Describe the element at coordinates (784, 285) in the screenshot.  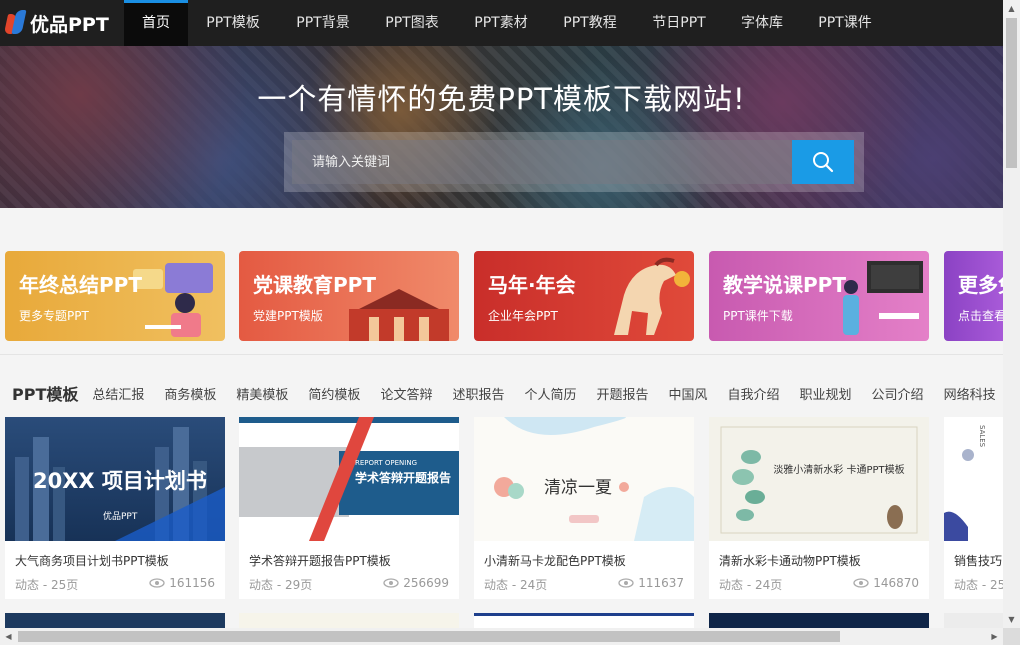
I see `banner-title: 教学说课PPT` at that location.